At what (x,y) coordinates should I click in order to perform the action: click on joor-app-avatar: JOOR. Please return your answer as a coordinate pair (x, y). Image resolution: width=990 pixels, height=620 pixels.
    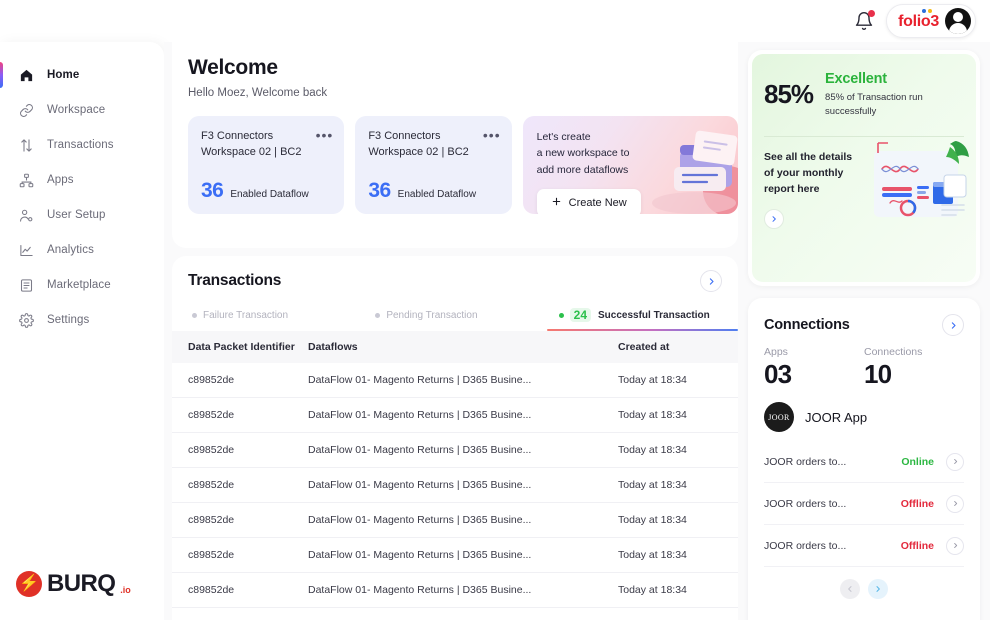
    Looking at the image, I should click on (779, 417).